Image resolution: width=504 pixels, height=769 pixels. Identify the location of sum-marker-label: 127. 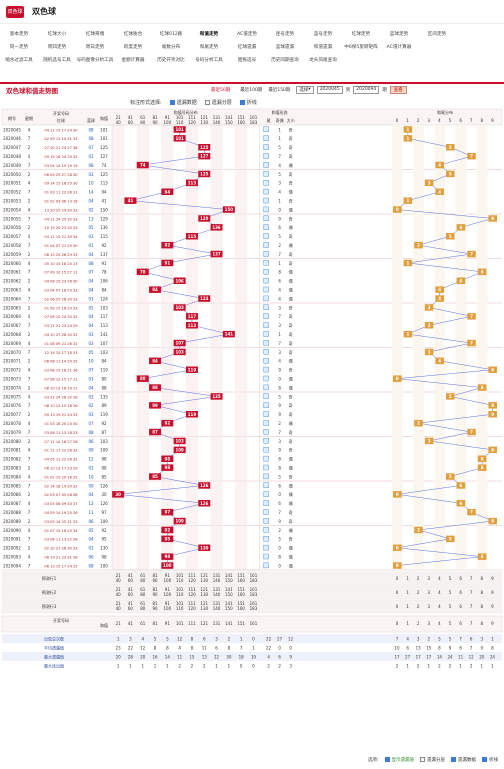
(204, 156).